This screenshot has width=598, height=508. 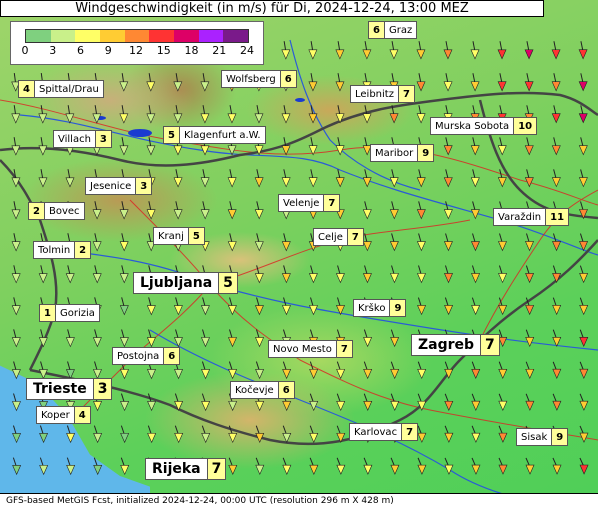 I want to click on city-label: Rijeka 7, so click(x=186, y=469).